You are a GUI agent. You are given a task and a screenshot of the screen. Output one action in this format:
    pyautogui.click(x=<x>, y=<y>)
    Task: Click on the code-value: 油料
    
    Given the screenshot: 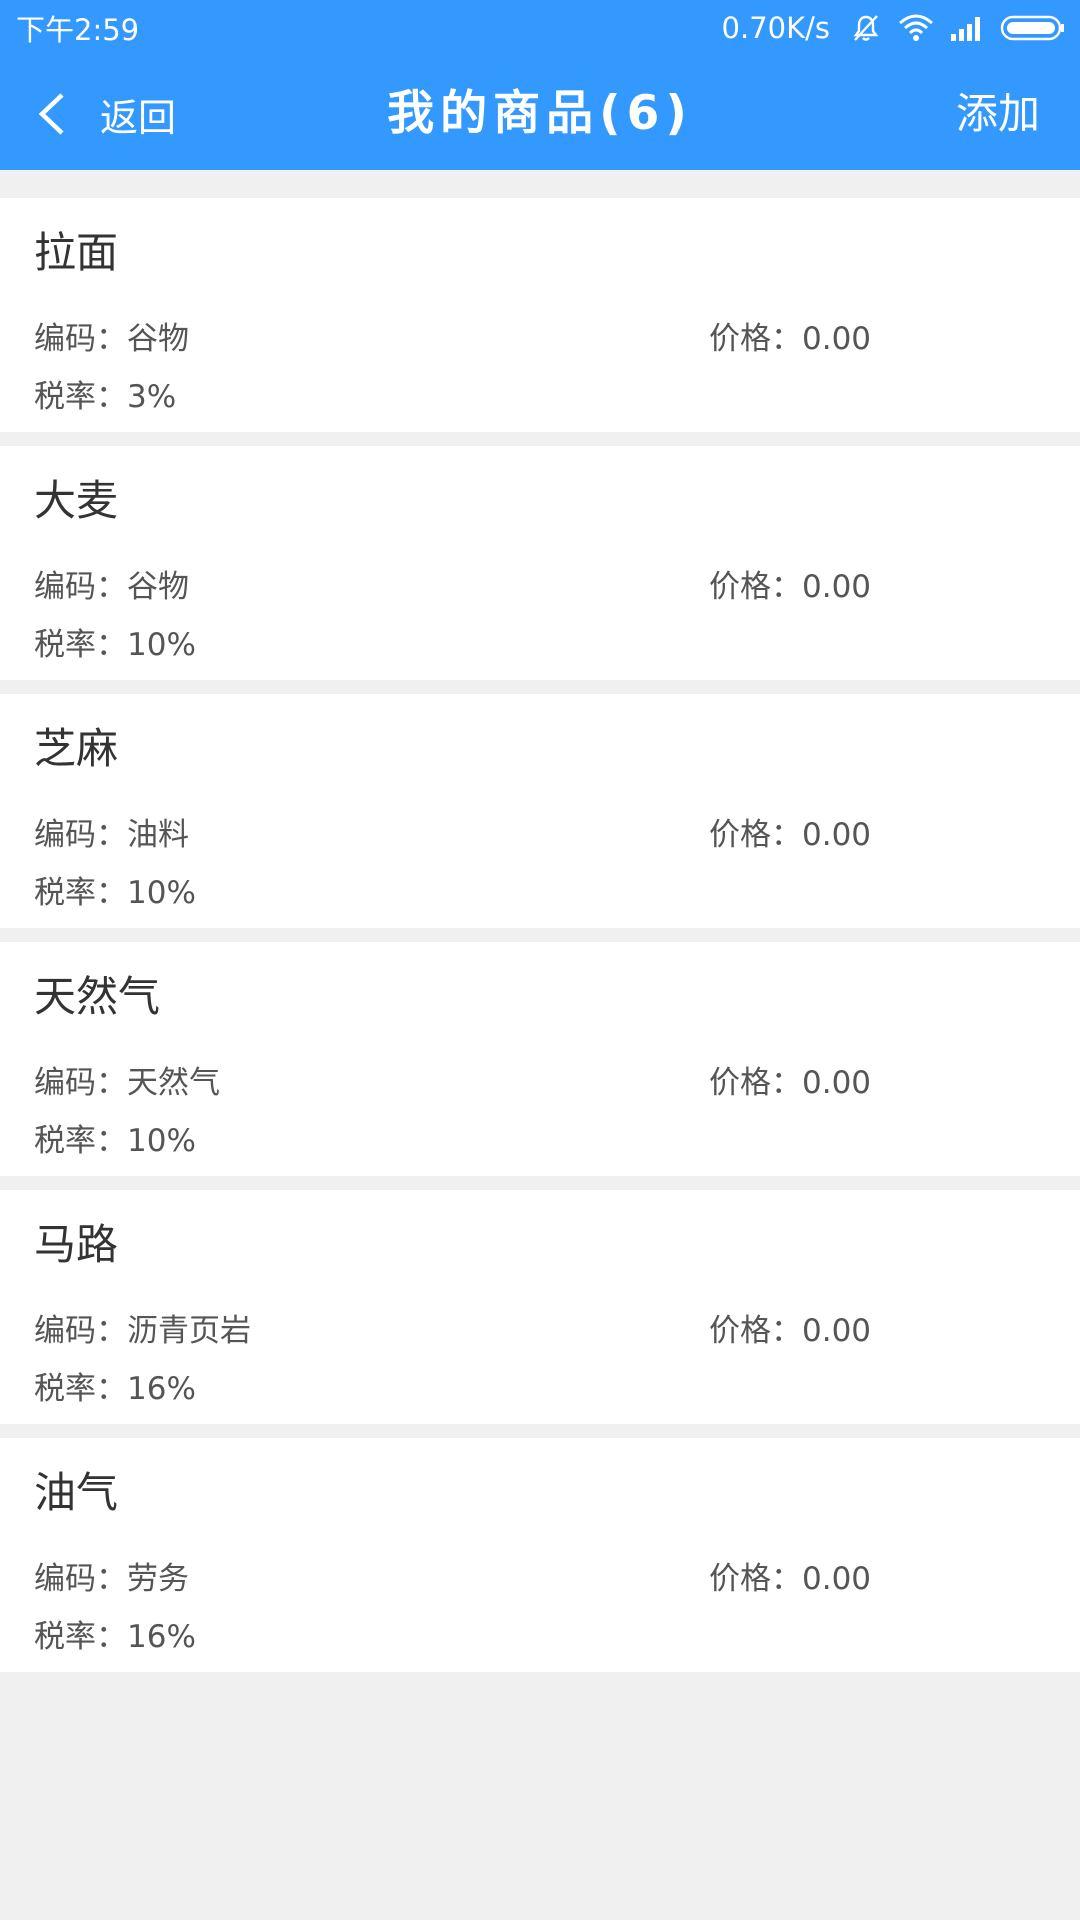 What is the action you would take?
    pyautogui.click(x=158, y=835)
    